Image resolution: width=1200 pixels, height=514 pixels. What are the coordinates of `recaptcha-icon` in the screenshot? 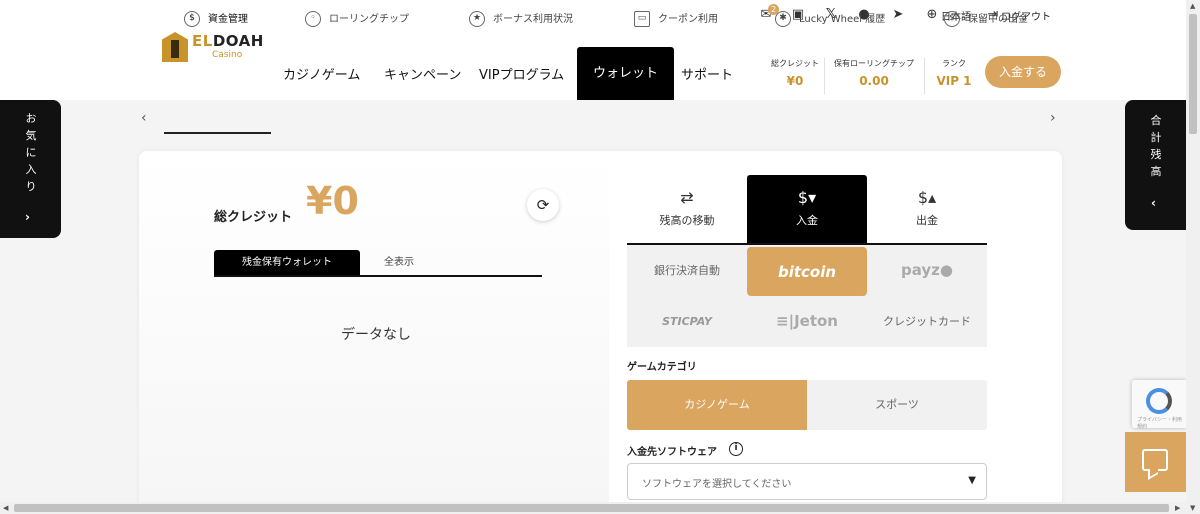 It's located at (1159, 401).